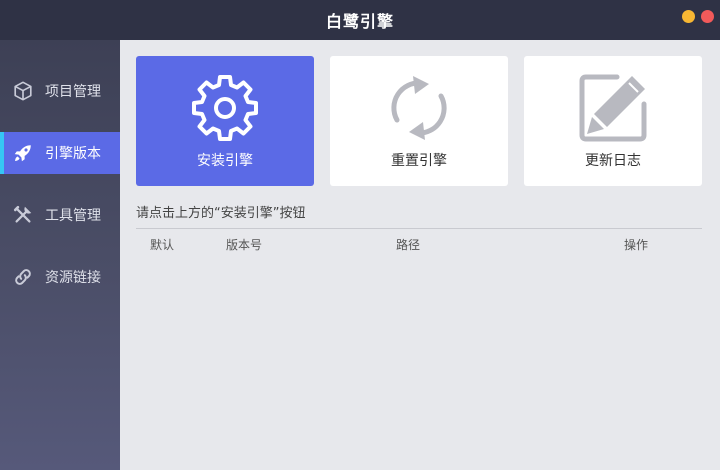 This screenshot has height=470, width=720. I want to click on reset-engine-button: 重置引擎, so click(419, 121).